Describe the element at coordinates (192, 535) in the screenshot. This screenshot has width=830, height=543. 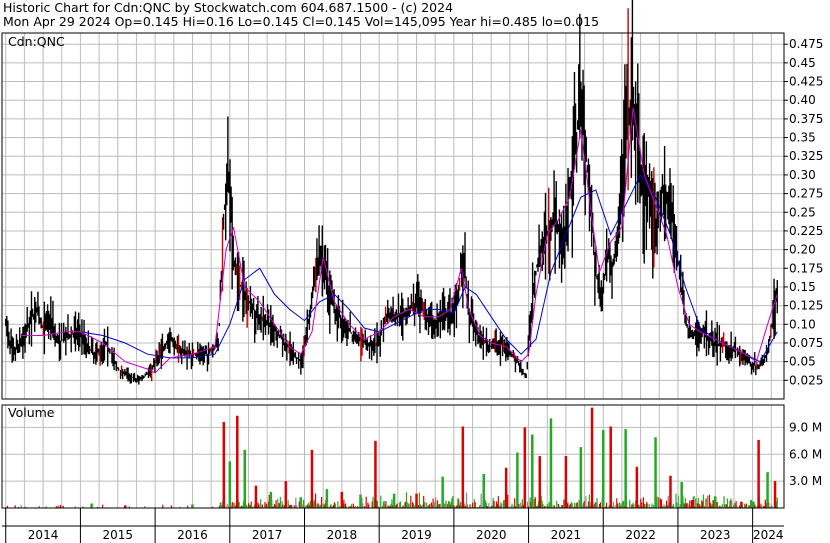
I see `x-tick-label: 2016` at that location.